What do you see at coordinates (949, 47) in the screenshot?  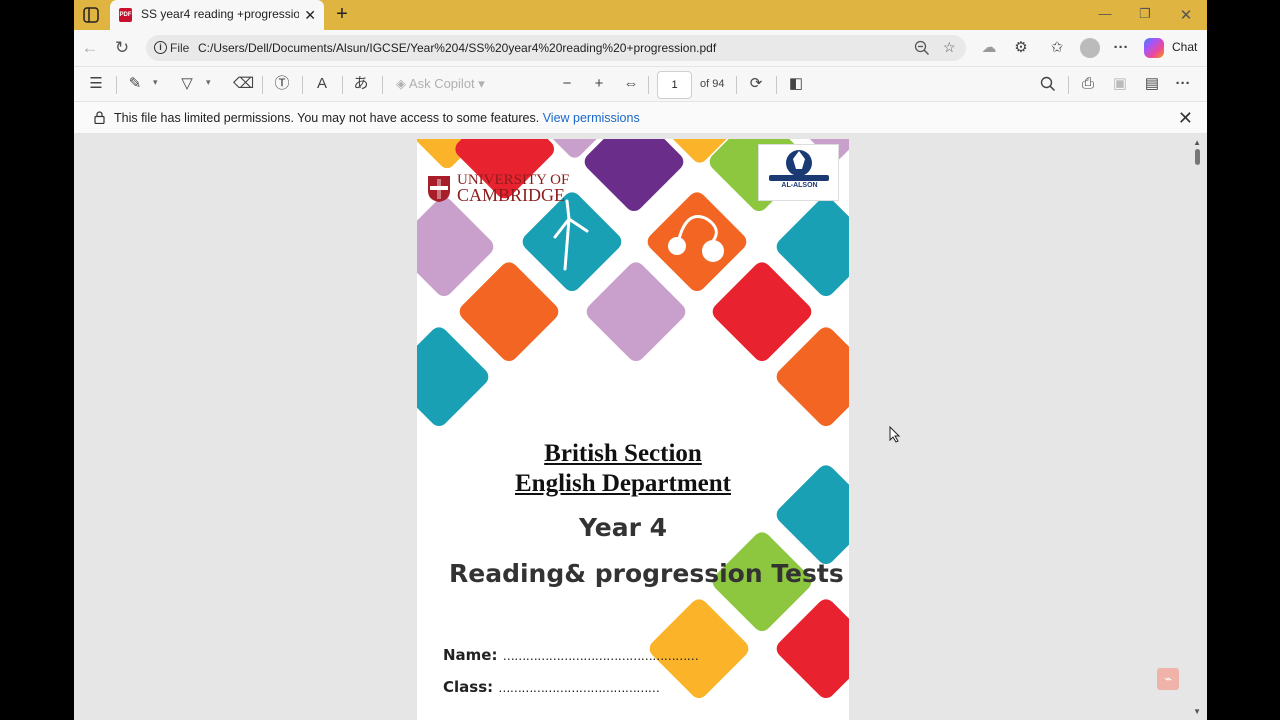 I see `favorite-star-icon: ☆` at bounding box center [949, 47].